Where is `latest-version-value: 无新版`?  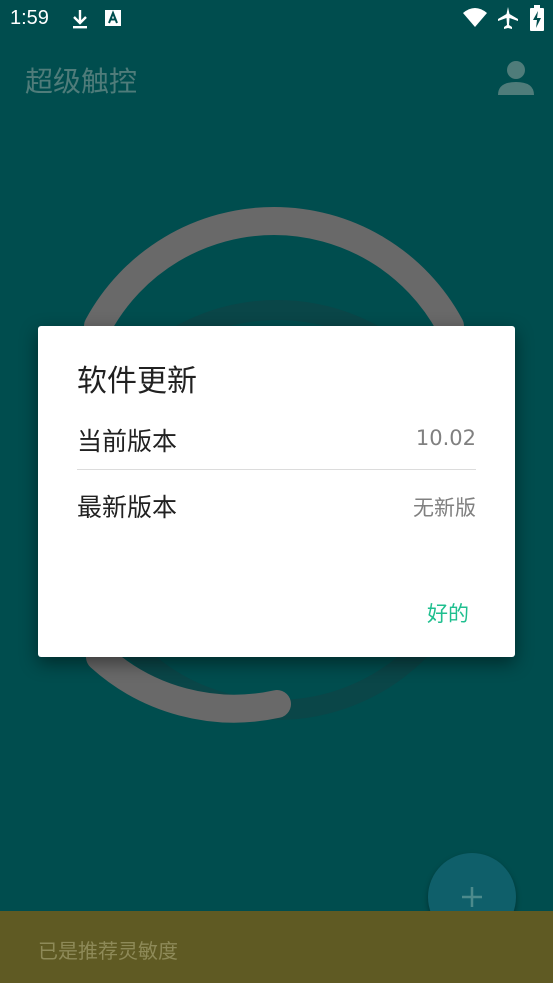 latest-version-value: 无新版 is located at coordinates (444, 508).